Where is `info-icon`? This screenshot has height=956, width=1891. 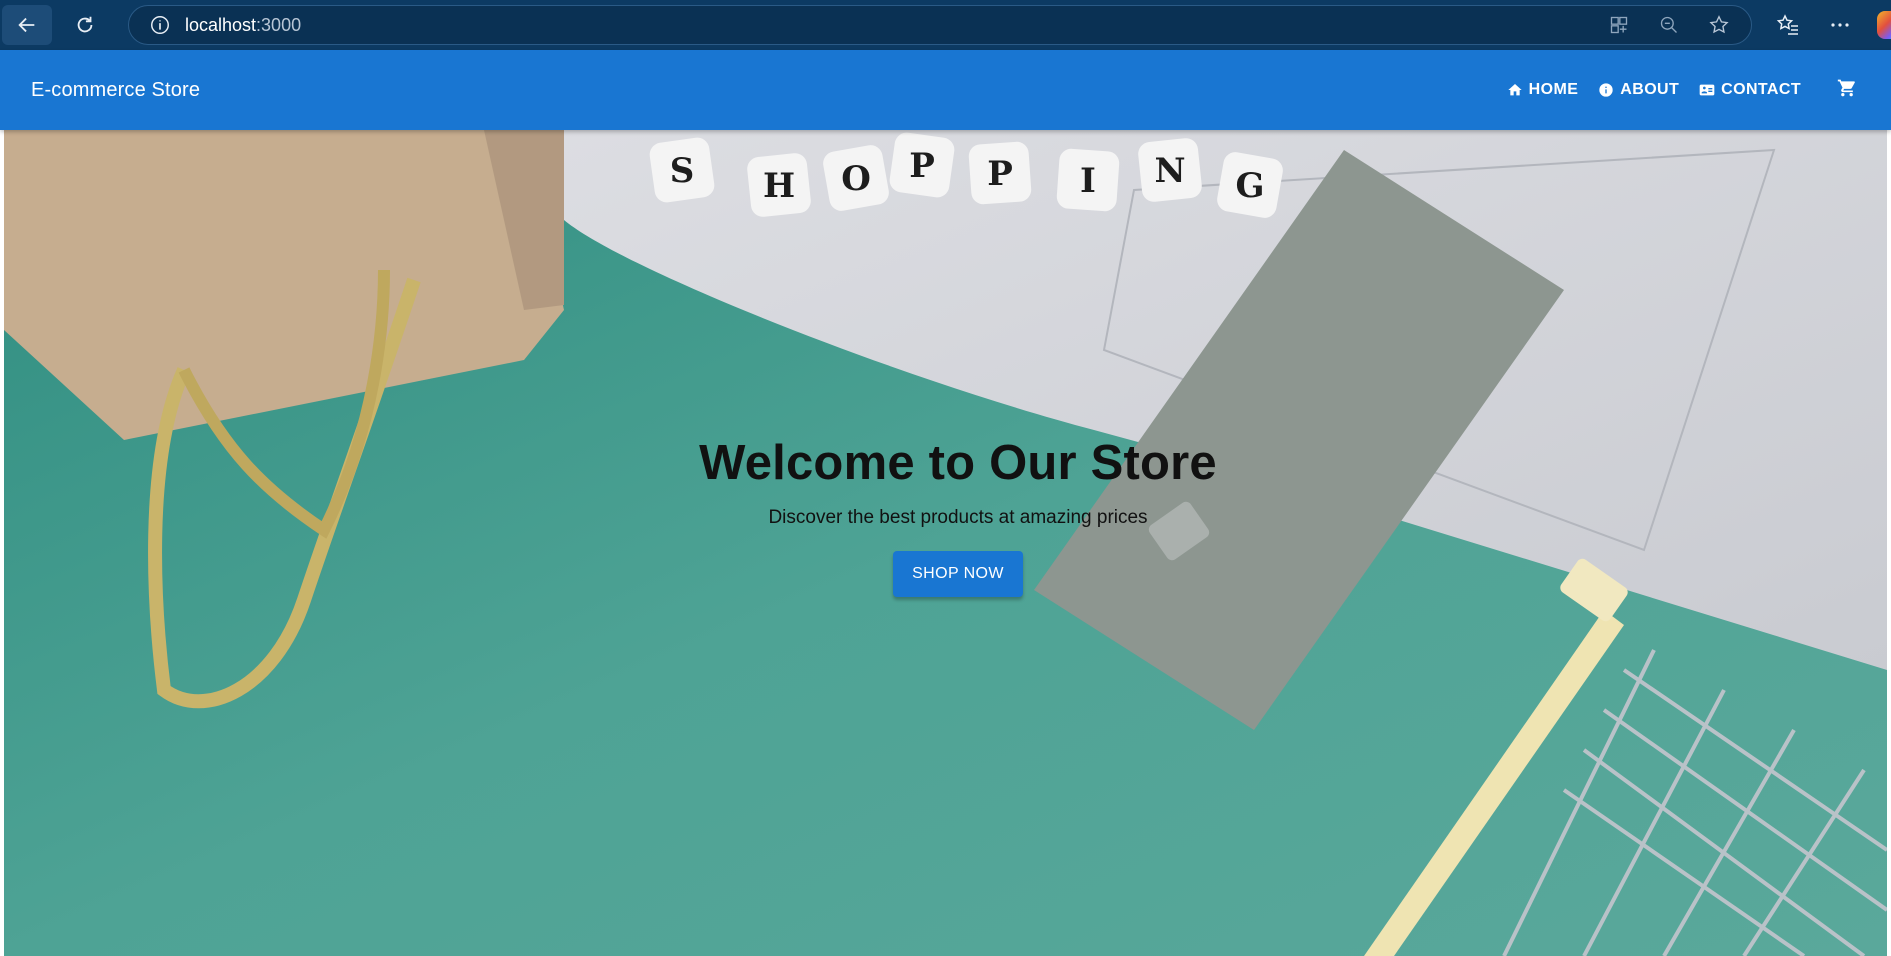
info-icon is located at coordinates (1606, 90).